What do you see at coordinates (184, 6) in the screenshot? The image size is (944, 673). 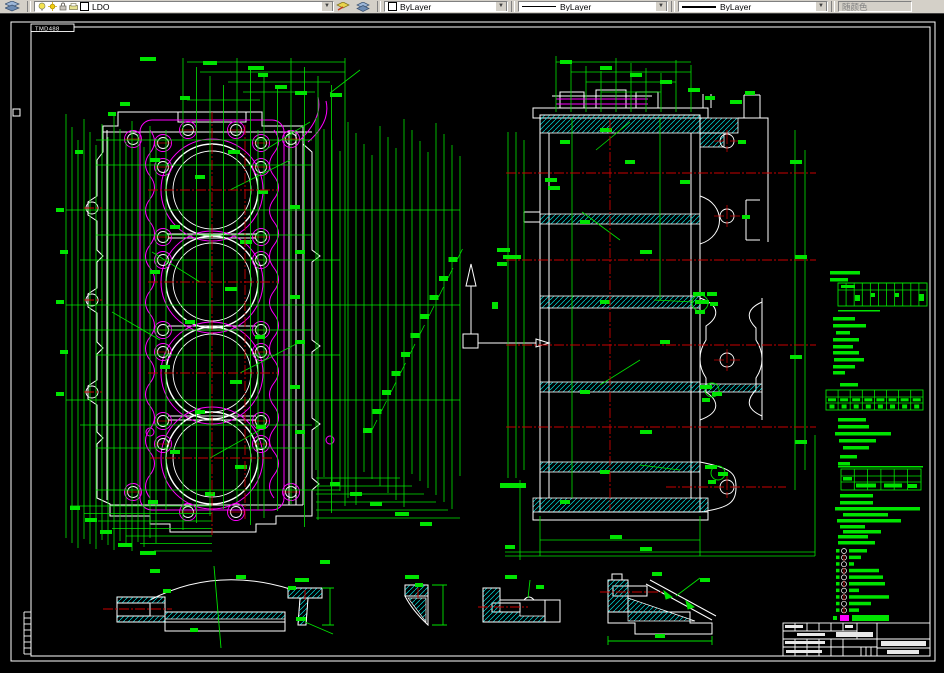 I see `layer-dropdown: LDO ▼` at bounding box center [184, 6].